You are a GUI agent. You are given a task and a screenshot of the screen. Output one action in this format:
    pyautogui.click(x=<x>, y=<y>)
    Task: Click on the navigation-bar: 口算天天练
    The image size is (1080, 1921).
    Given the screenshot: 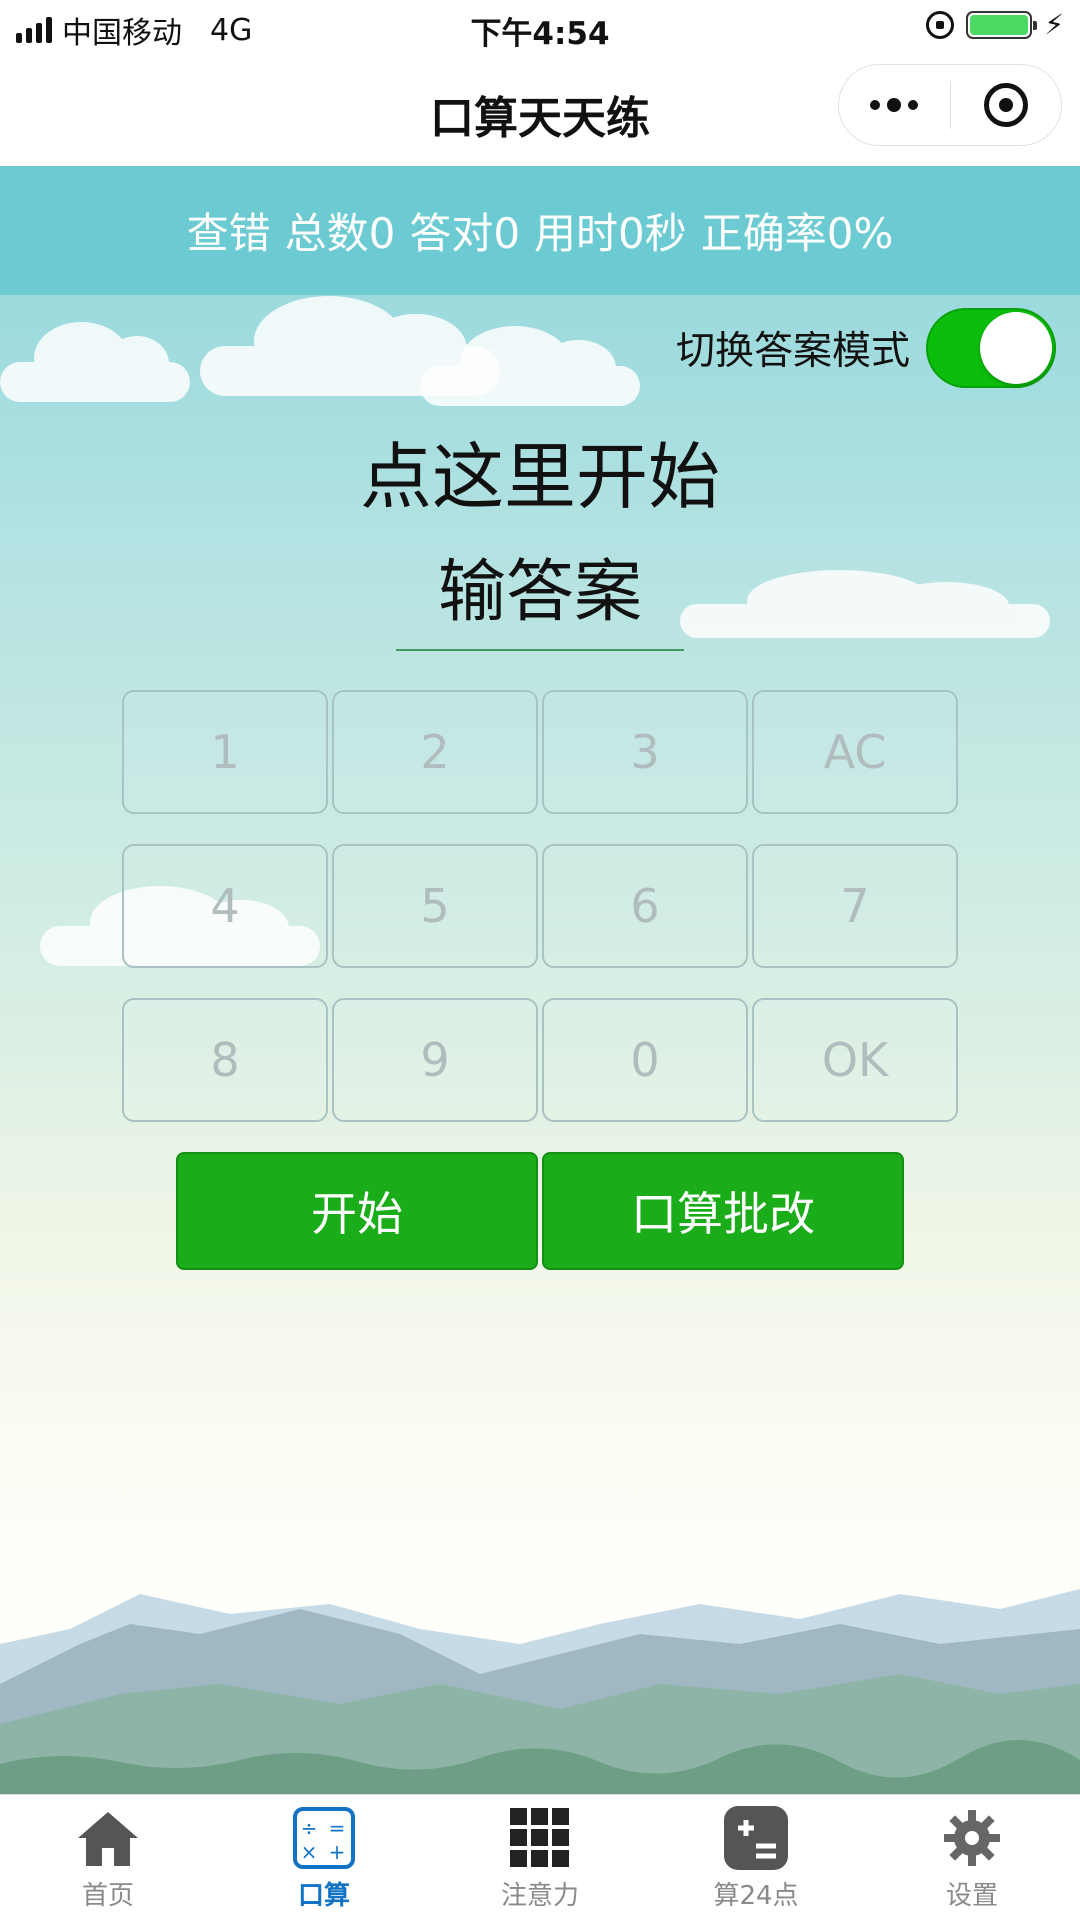 What is the action you would take?
    pyautogui.click(x=540, y=111)
    